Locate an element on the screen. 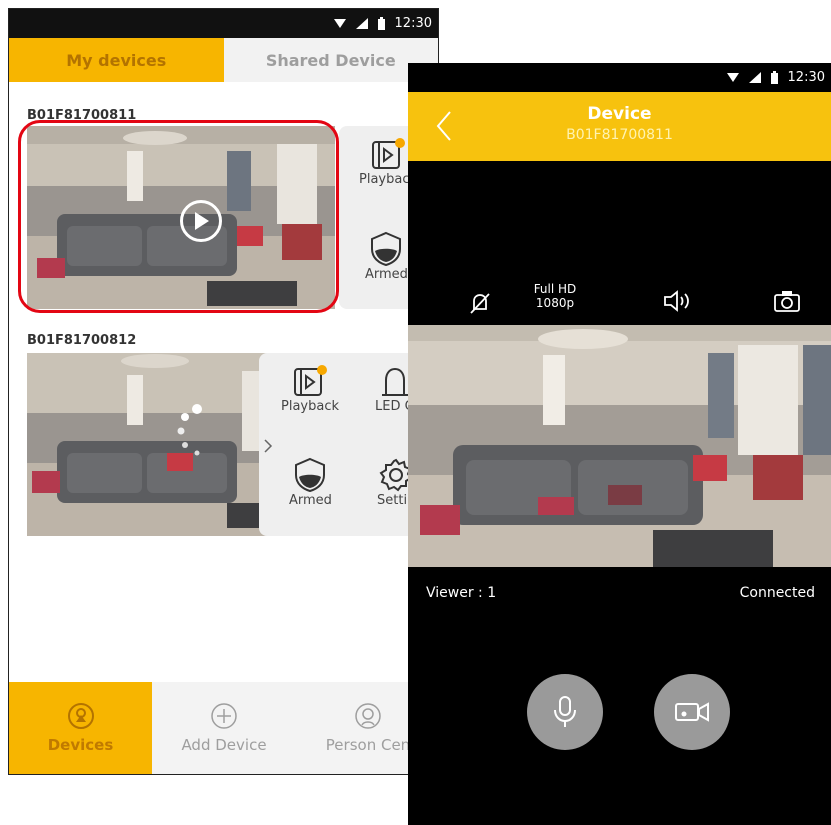  device-tabs: My devices Shared Device is located at coordinates (223, 60).